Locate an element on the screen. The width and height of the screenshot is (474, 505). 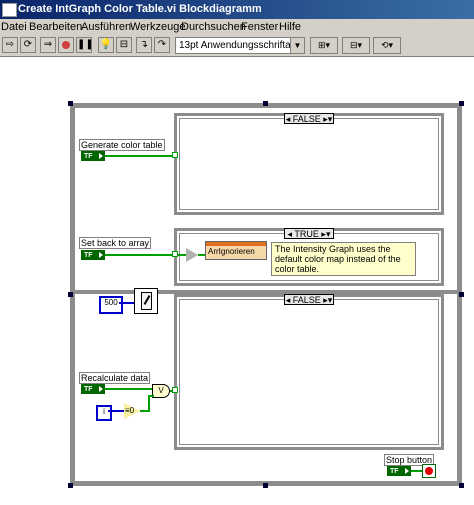
highlight-execution-icon: 💡 is located at coordinates (106, 45).